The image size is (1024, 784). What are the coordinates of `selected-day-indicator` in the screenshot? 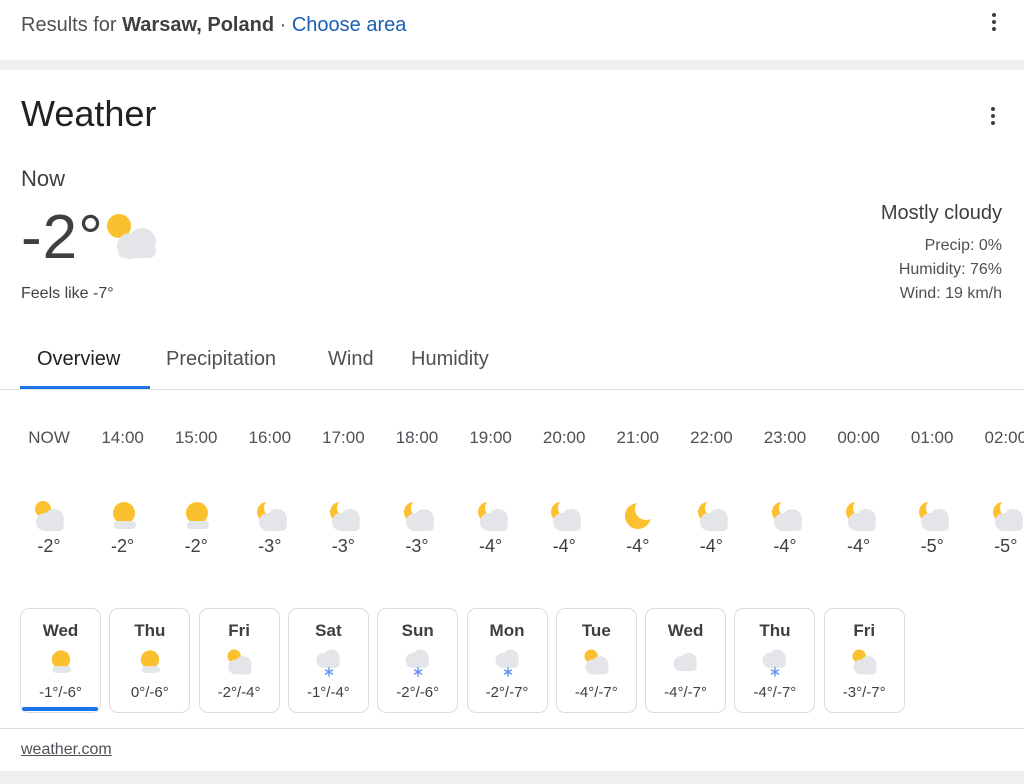 It's located at (60, 709).